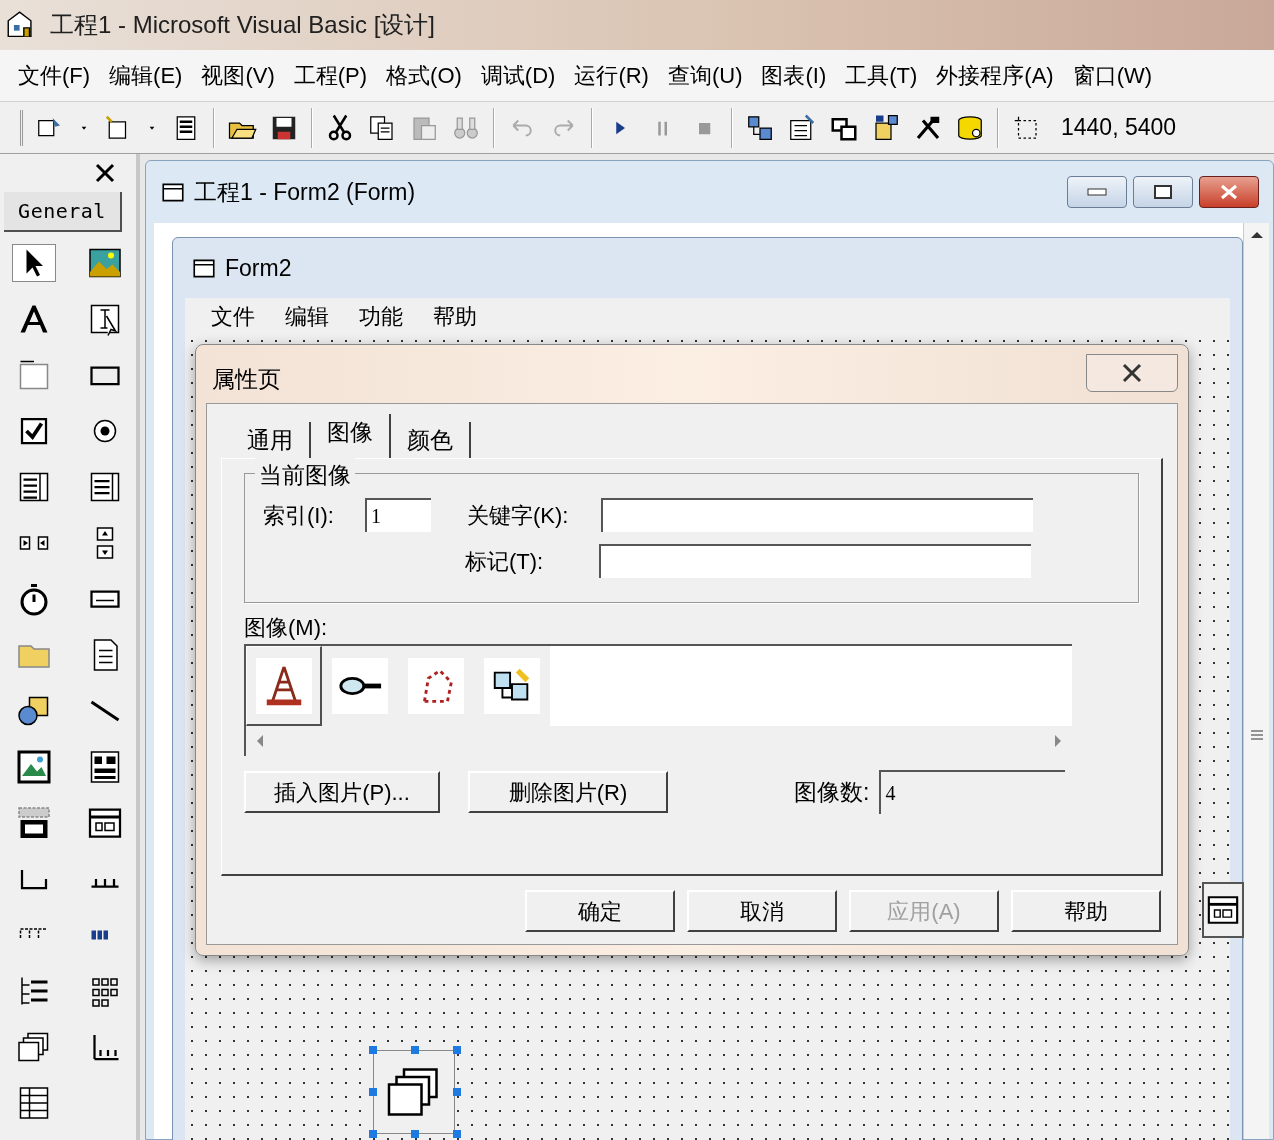 The height and width of the screenshot is (1140, 1274). I want to click on maximize-button, so click(1163, 192).